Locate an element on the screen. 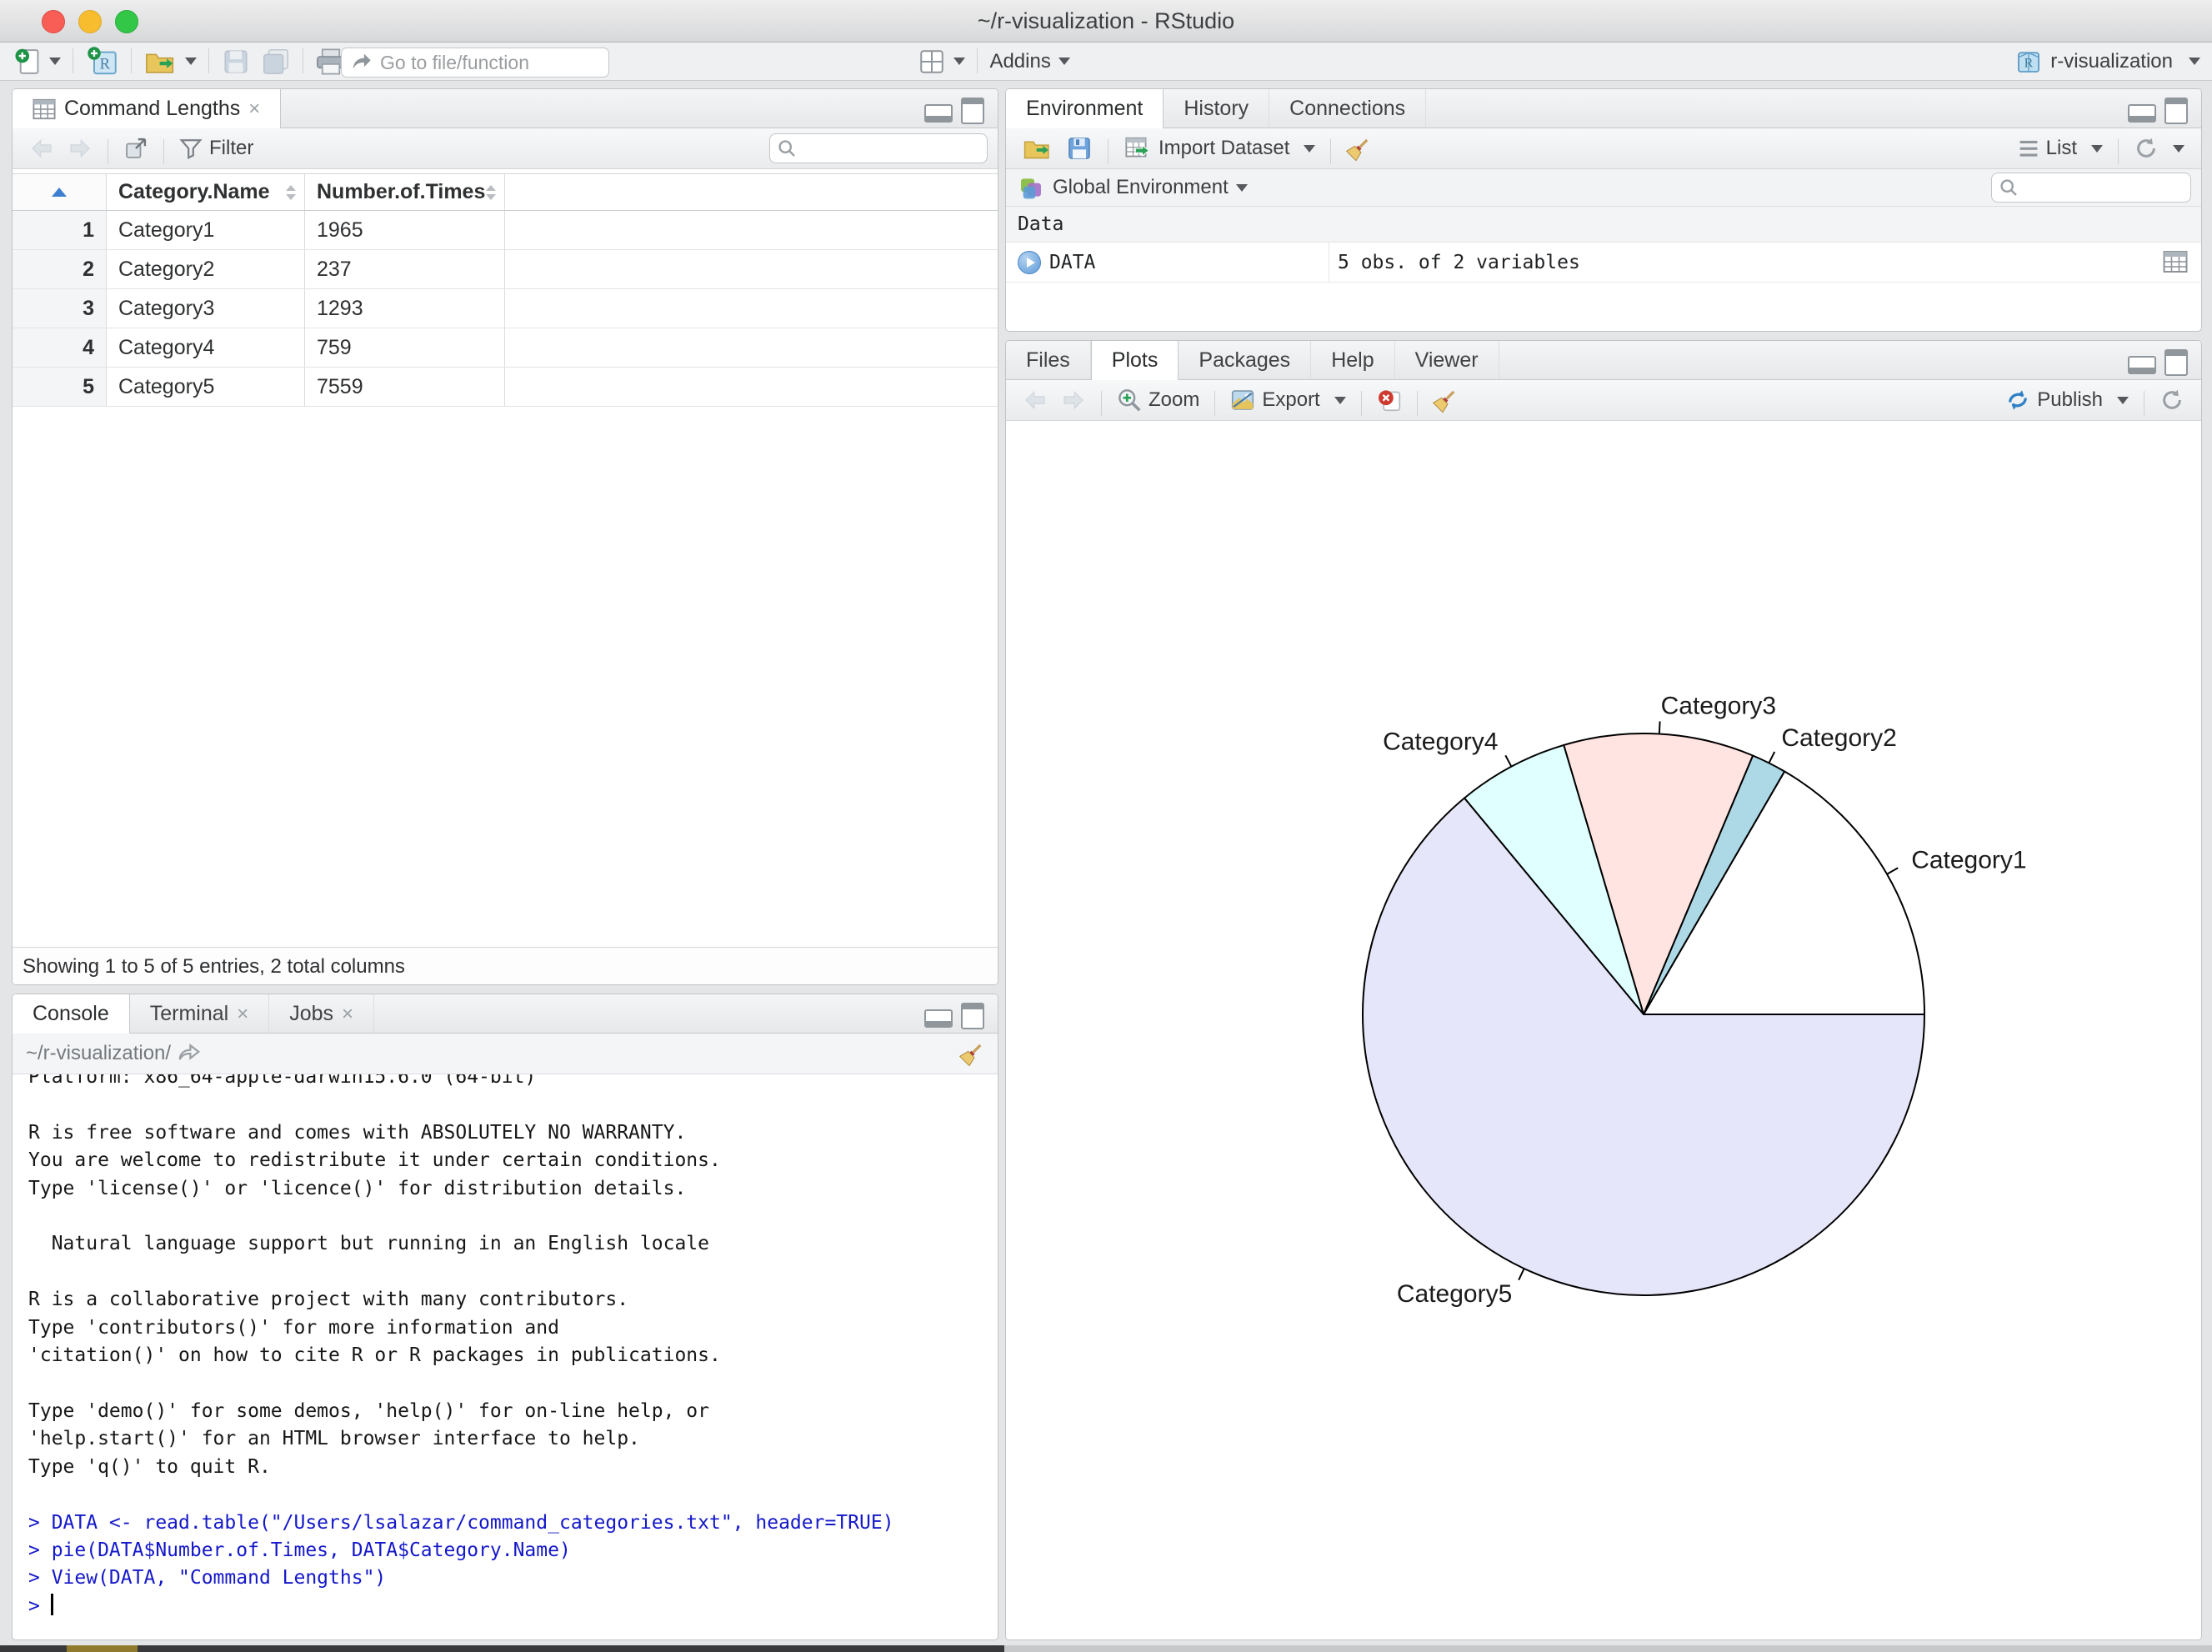 Image resolution: width=2212 pixels, height=1652 pixels. tab-history: History is located at coordinates (1217, 108).